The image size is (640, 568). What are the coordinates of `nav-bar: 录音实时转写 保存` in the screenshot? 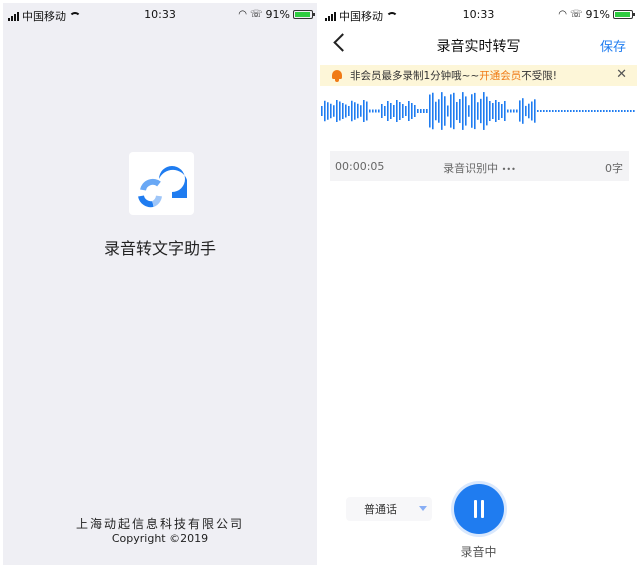 It's located at (478, 45).